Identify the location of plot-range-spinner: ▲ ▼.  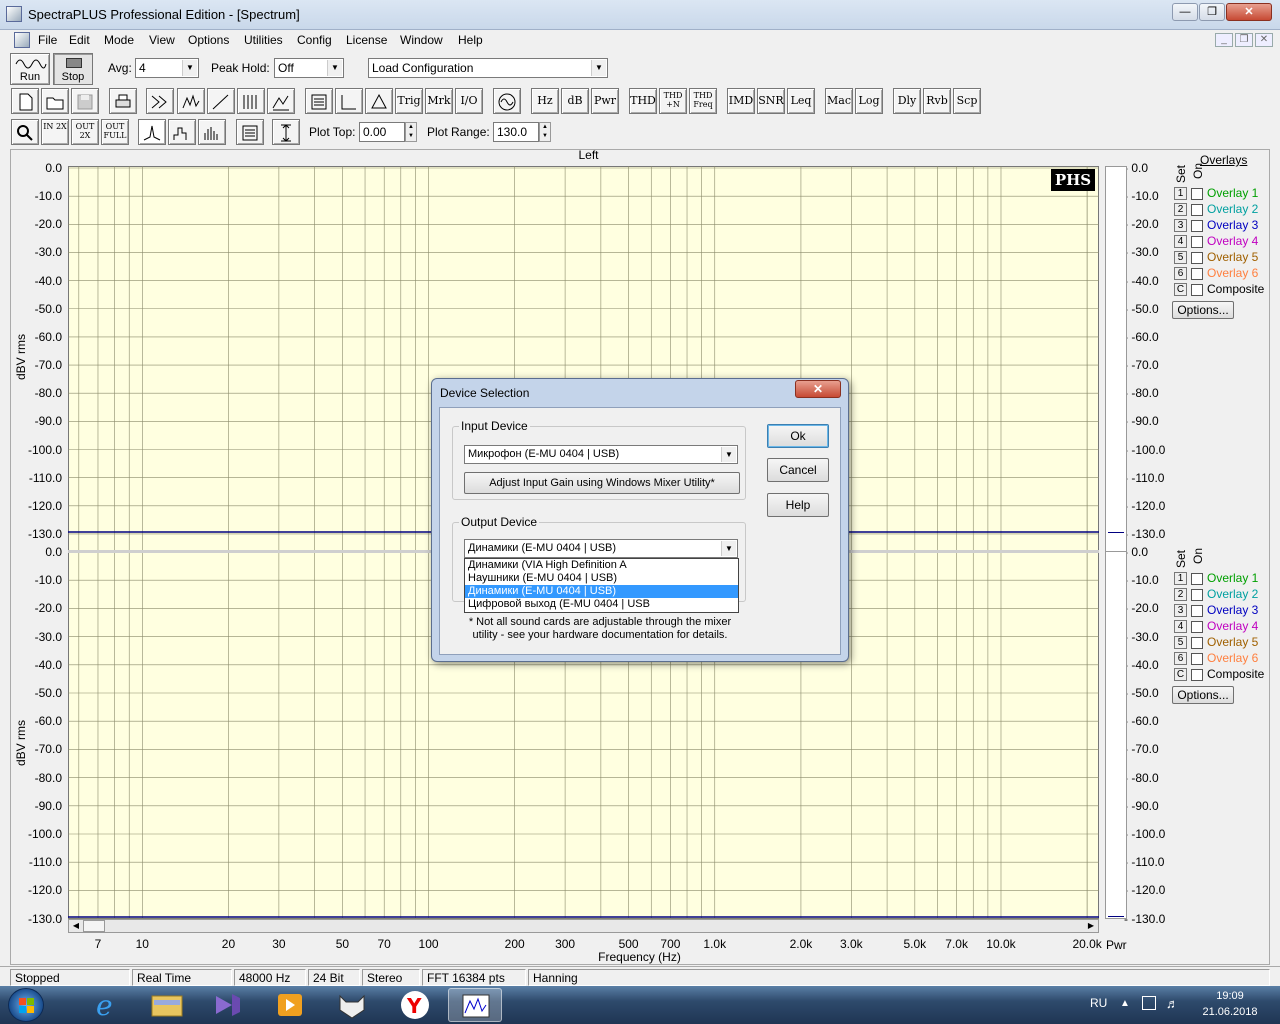
(545, 132).